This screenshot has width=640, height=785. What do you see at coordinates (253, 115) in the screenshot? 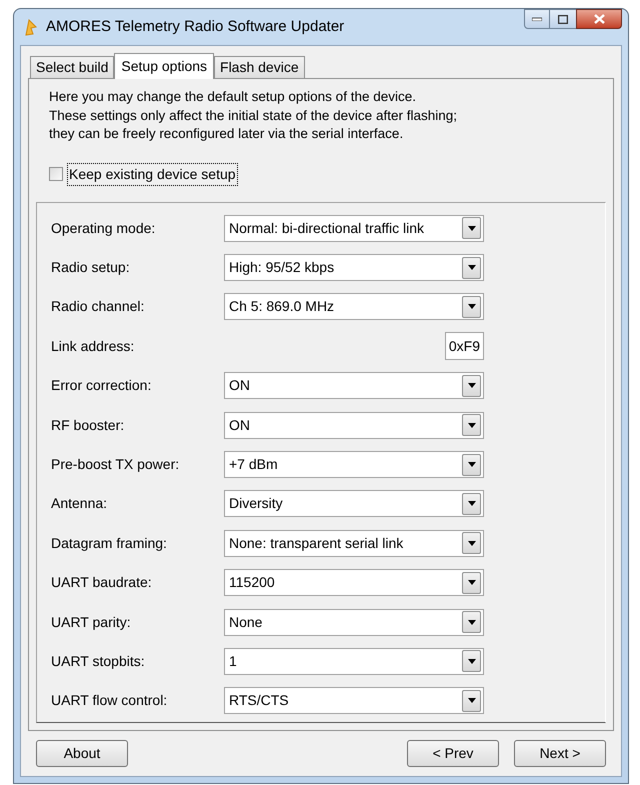
I see `intro-text: These settings only affect the initial state of the device after flashing;` at bounding box center [253, 115].